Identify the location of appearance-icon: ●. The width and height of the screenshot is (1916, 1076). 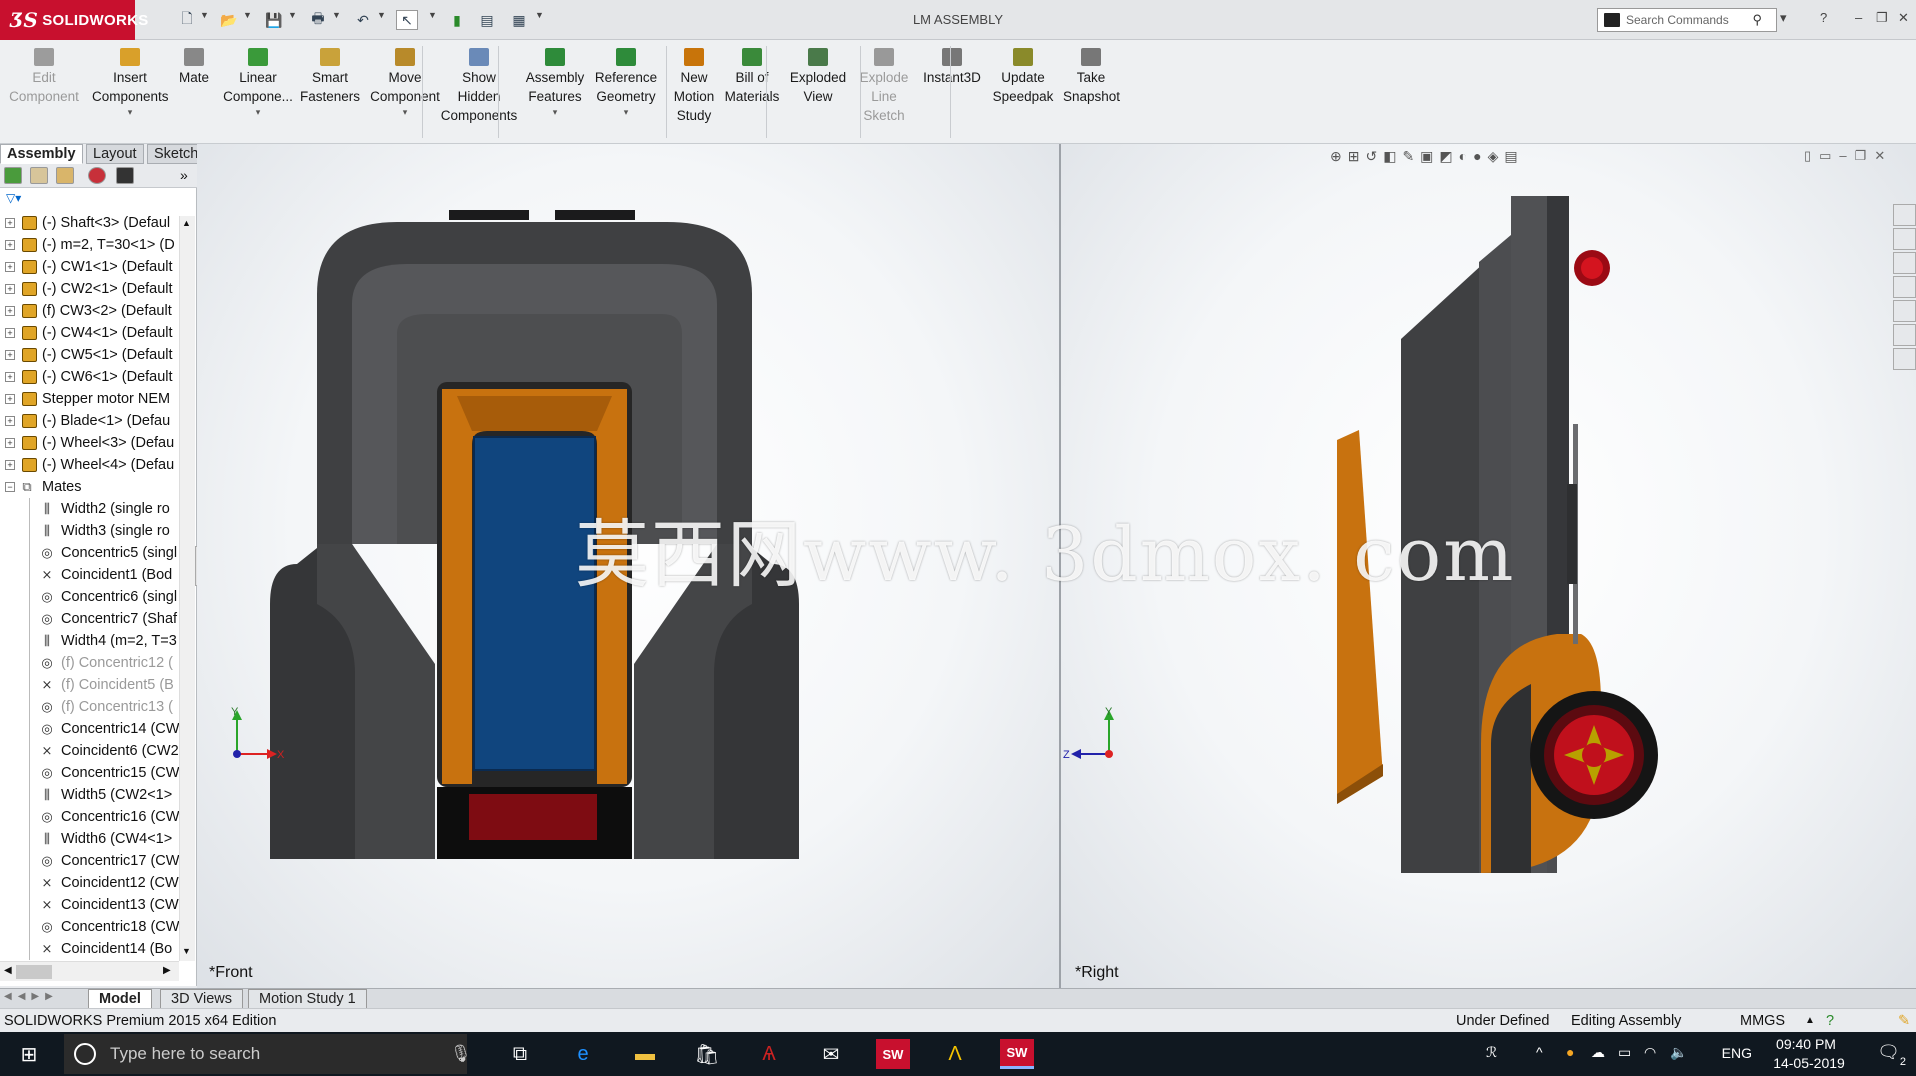
(1480, 156).